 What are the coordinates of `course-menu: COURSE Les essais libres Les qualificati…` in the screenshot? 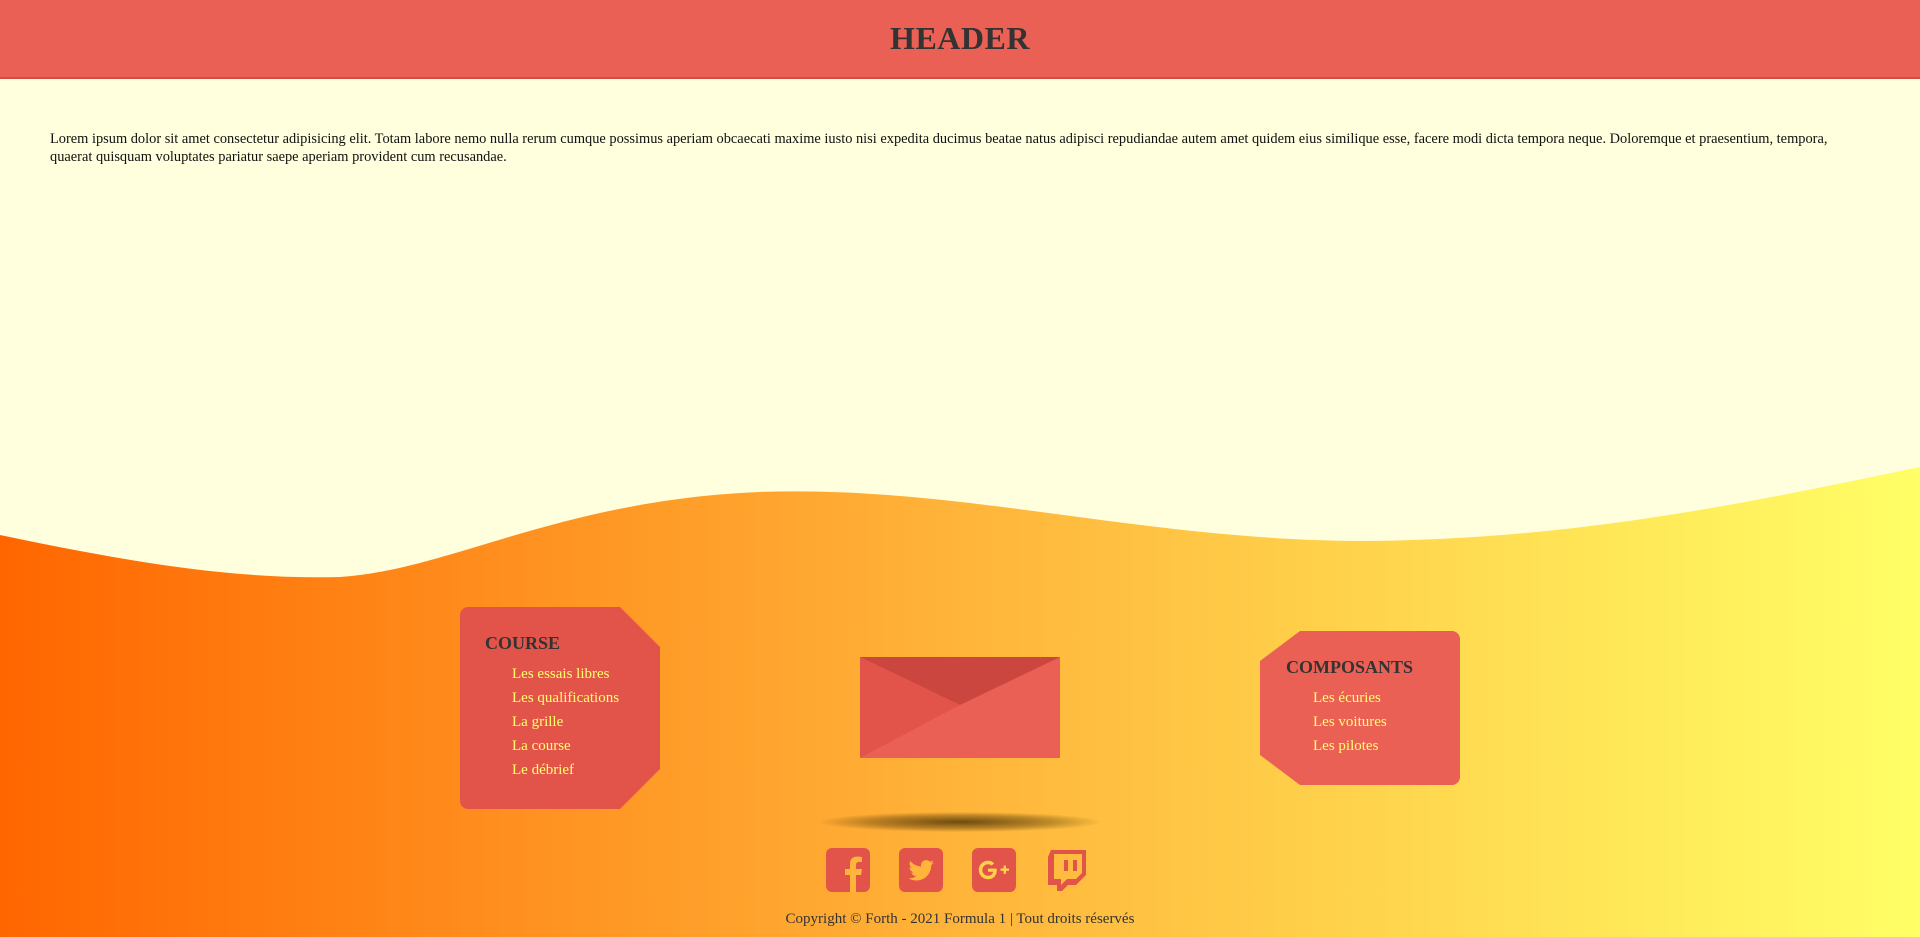 It's located at (560, 708).